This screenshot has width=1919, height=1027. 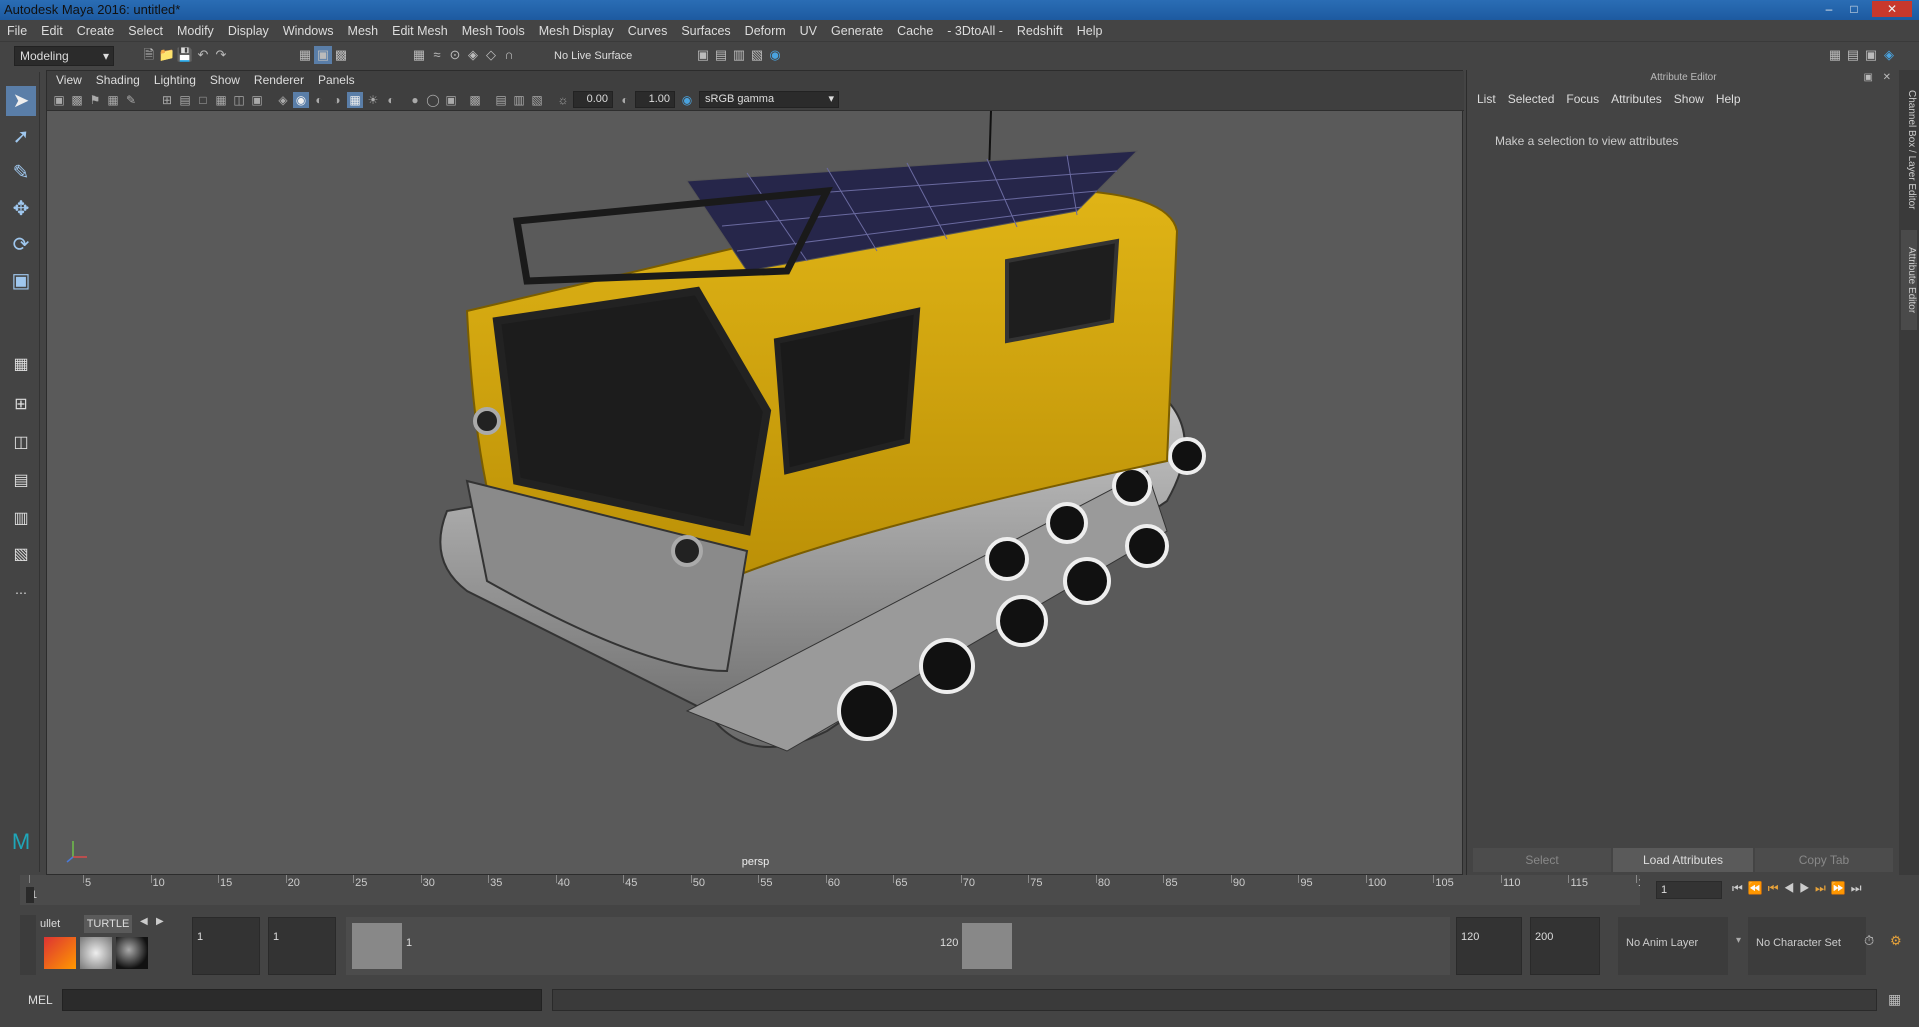 What do you see at coordinates (1854, 9) in the screenshot?
I see `maximize-button: □` at bounding box center [1854, 9].